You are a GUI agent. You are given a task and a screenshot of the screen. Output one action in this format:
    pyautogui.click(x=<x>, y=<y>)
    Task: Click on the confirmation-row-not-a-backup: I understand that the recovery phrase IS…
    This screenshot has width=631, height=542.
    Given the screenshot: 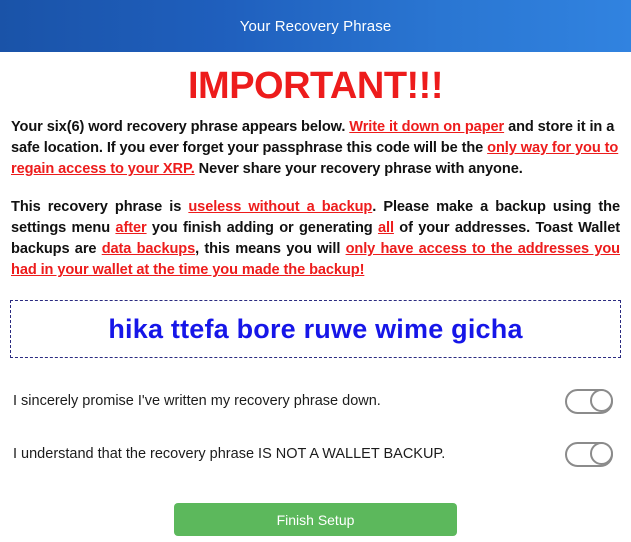 What is the action you would take?
    pyautogui.click(x=315, y=454)
    